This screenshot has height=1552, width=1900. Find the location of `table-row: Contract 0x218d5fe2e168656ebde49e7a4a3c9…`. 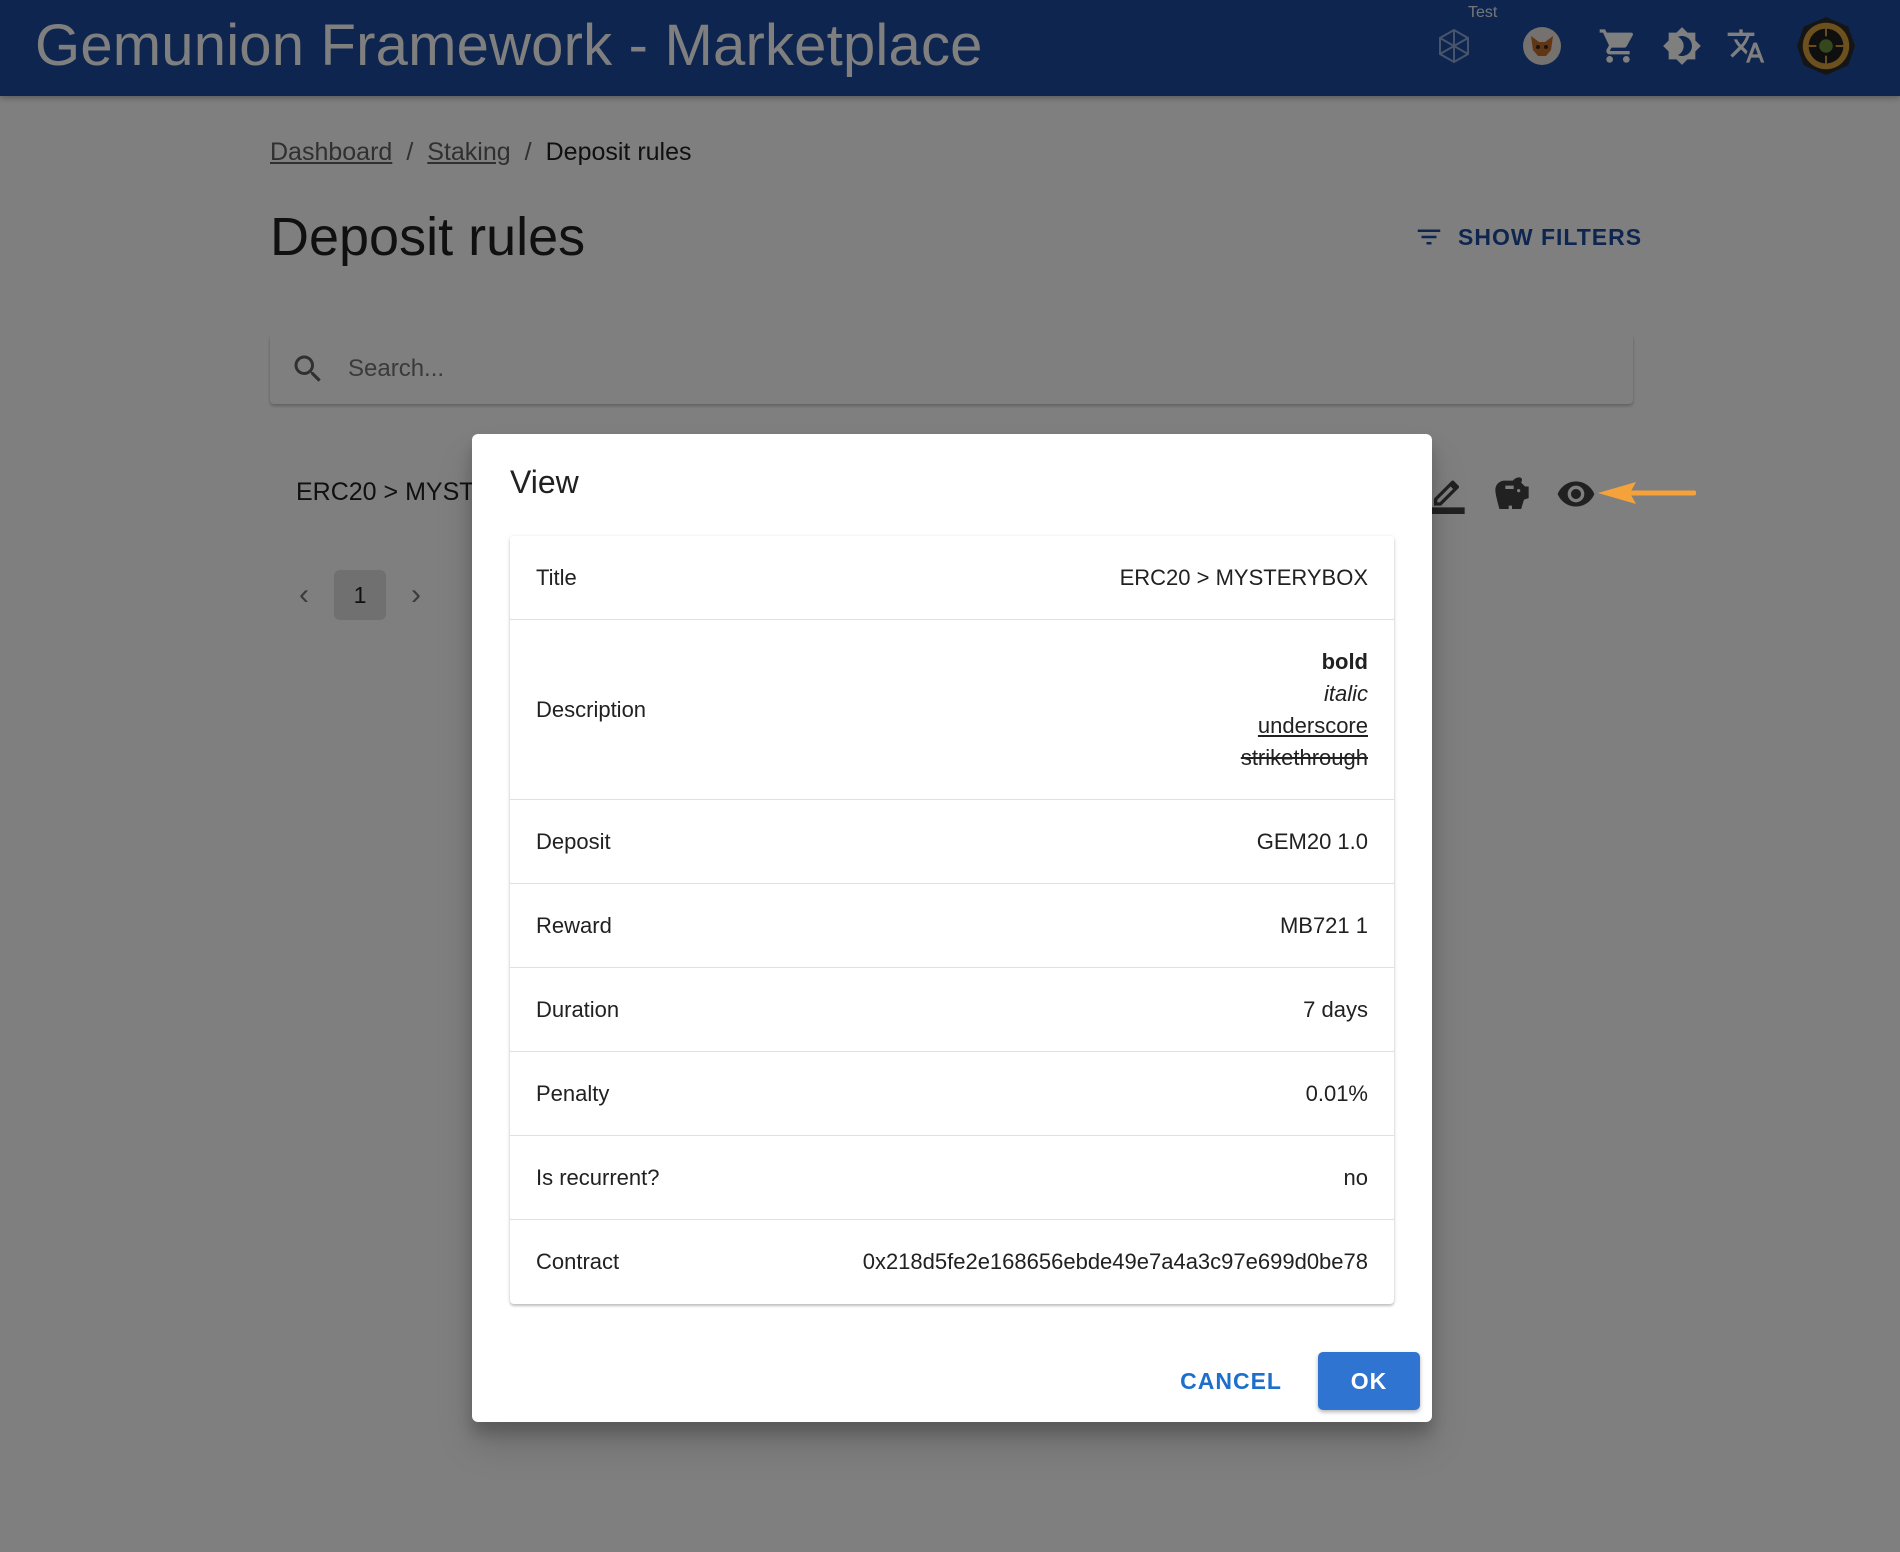

table-row: Contract 0x218d5fe2e168656ebde49e7a4a3c9… is located at coordinates (952, 1262).